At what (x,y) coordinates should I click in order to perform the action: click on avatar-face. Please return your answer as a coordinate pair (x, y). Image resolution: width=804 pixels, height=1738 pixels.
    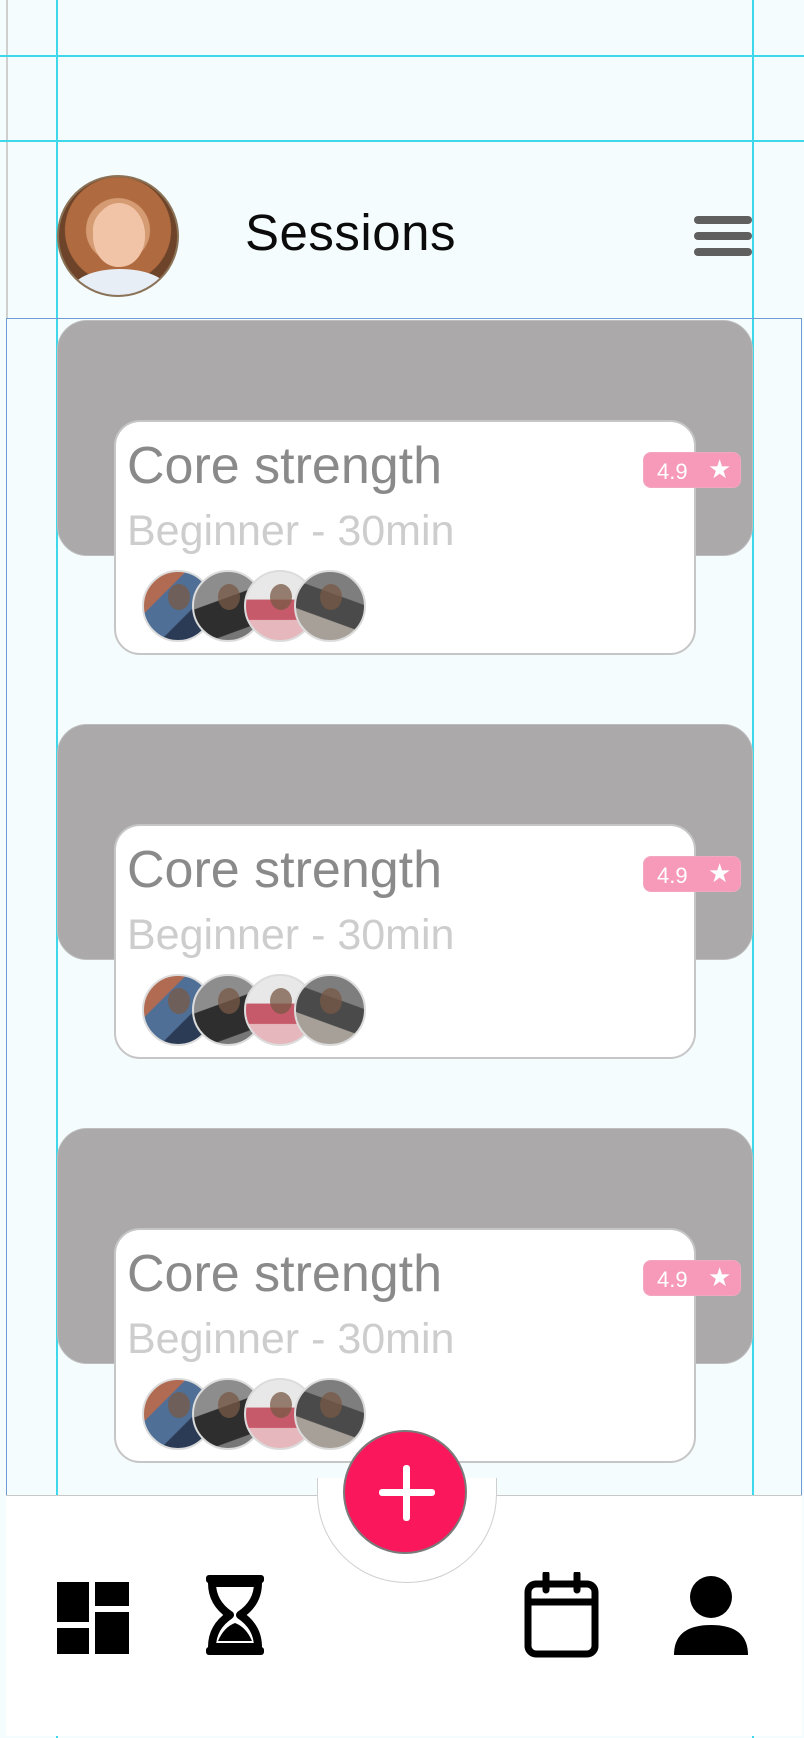
    Looking at the image, I should click on (119, 235).